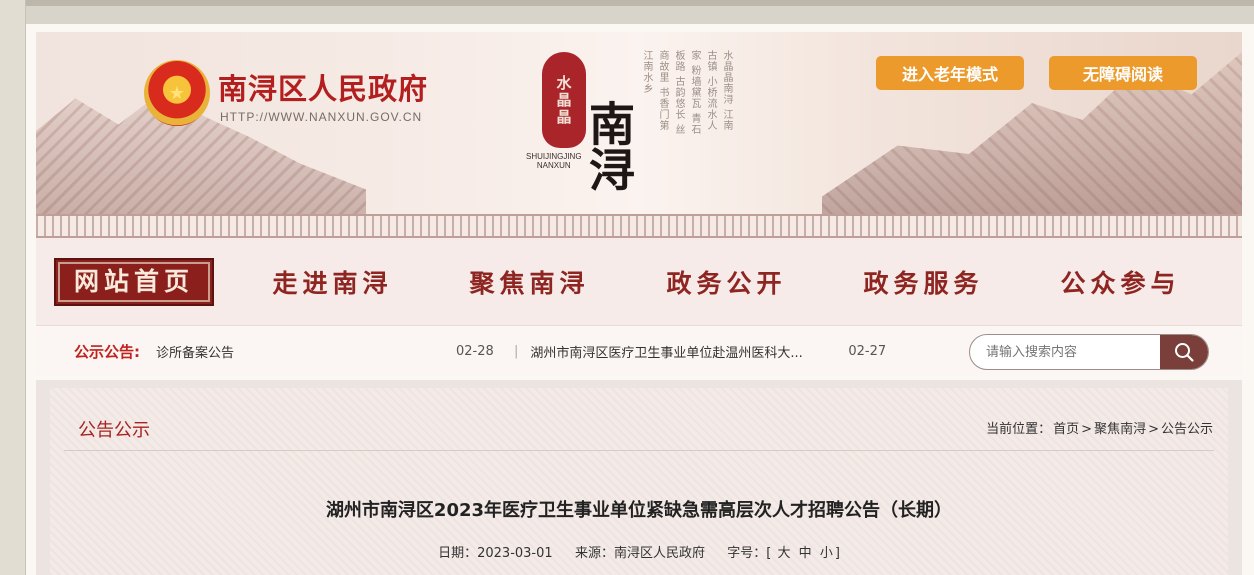  Describe the element at coordinates (332, 282) in the screenshot. I see `nav-item-explore: 走进南浔` at that location.